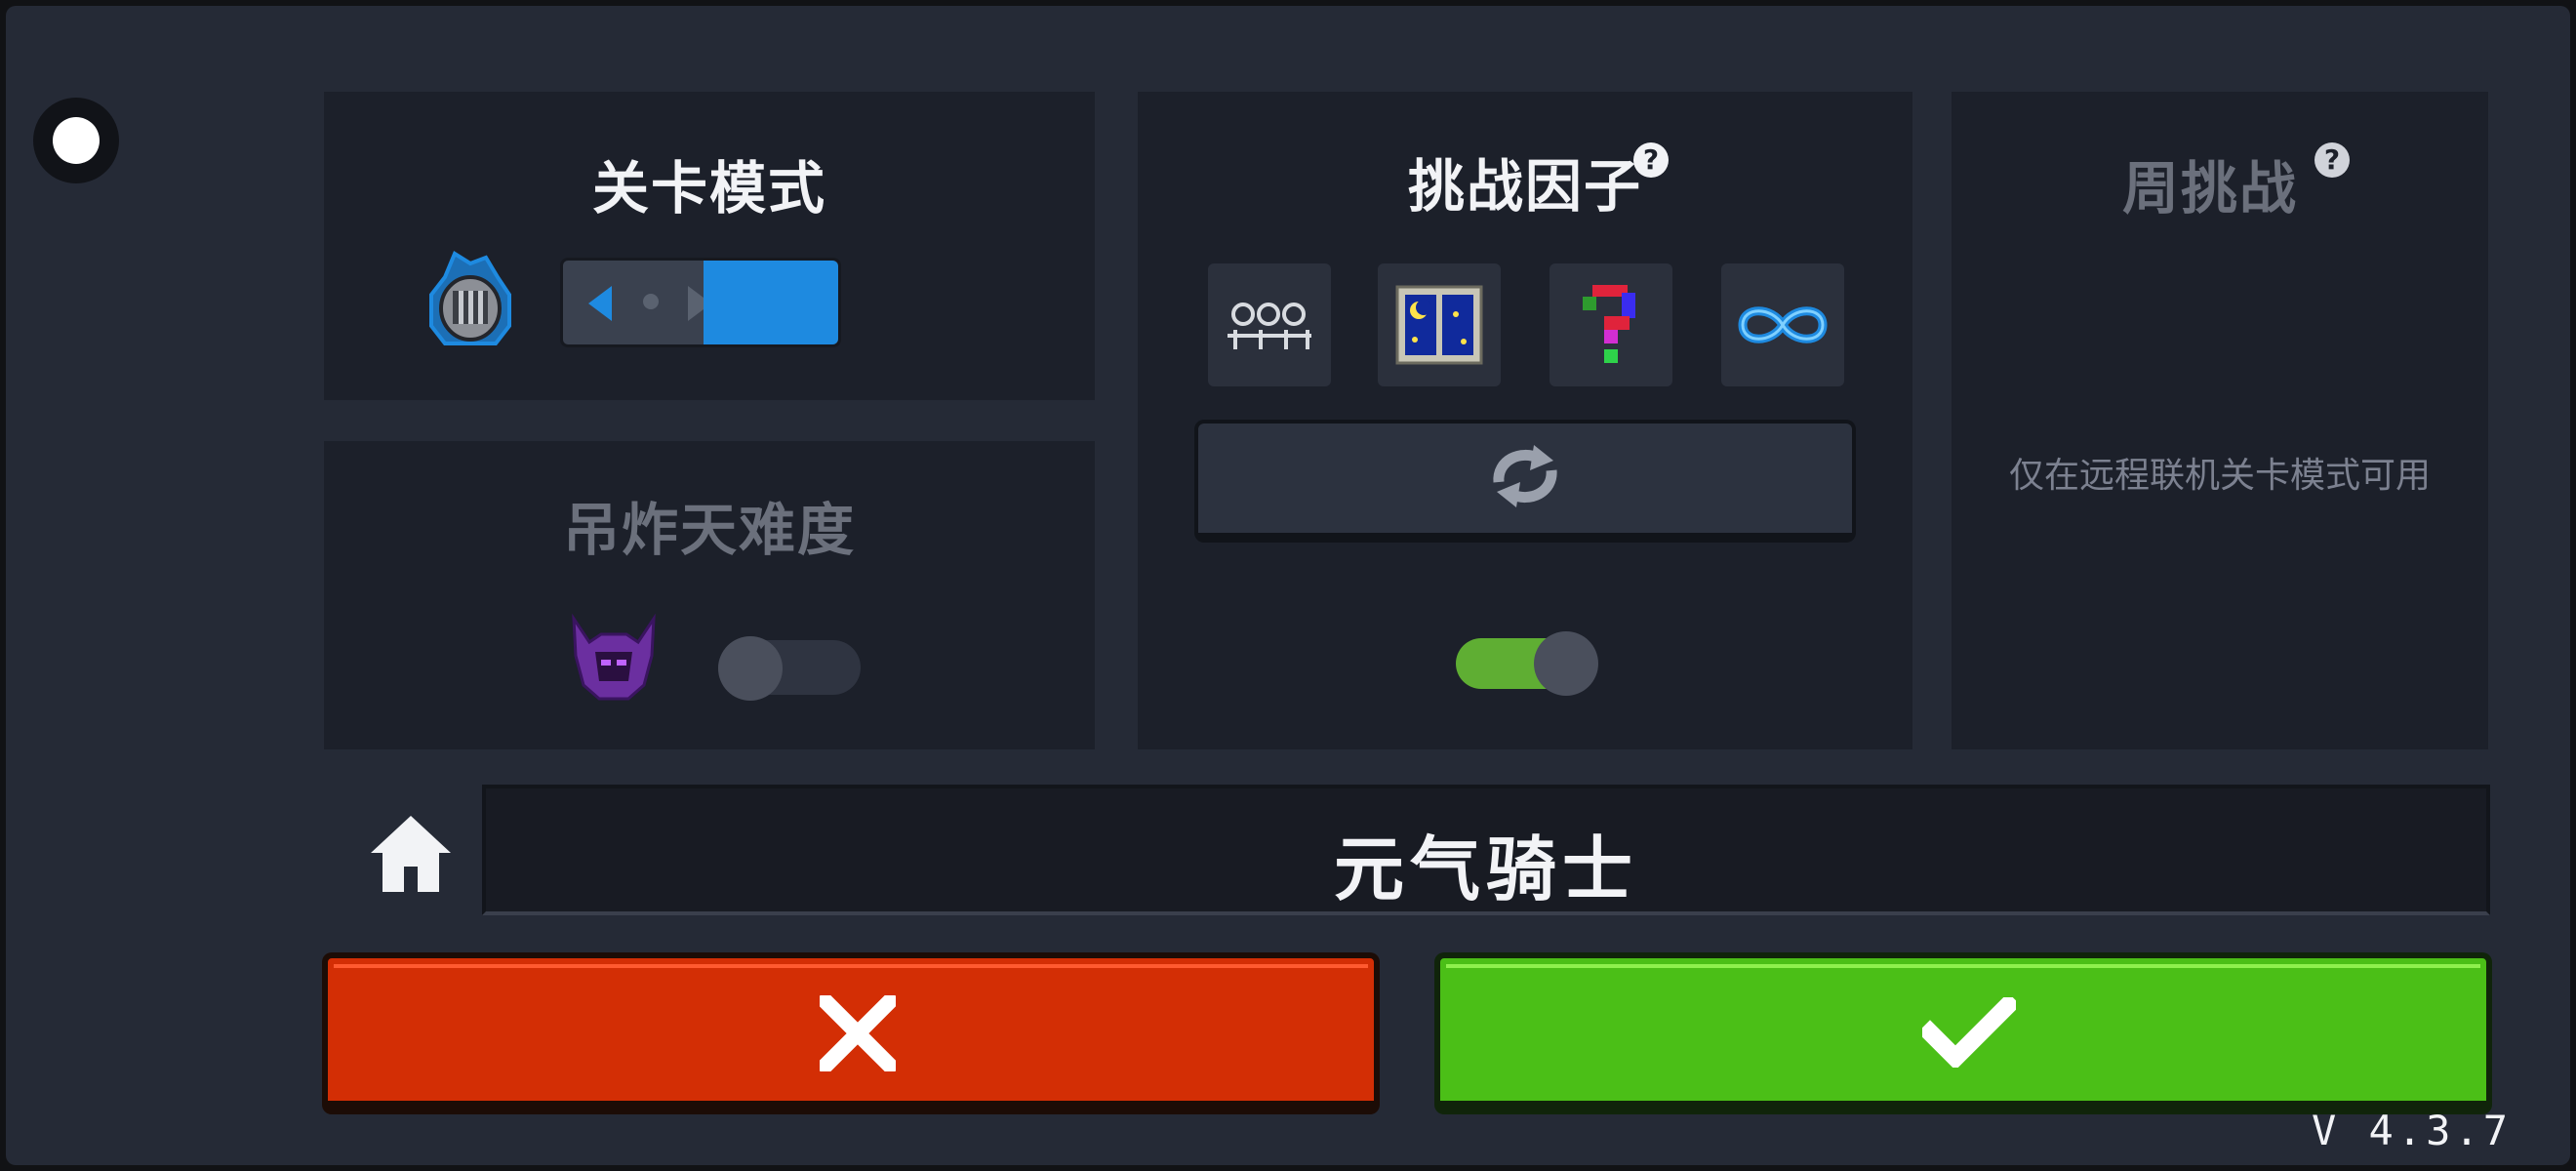 The height and width of the screenshot is (1171, 2576). Describe the element at coordinates (709, 530) in the screenshot. I see `hell-difficulty-title: 吊炸天难度` at that location.